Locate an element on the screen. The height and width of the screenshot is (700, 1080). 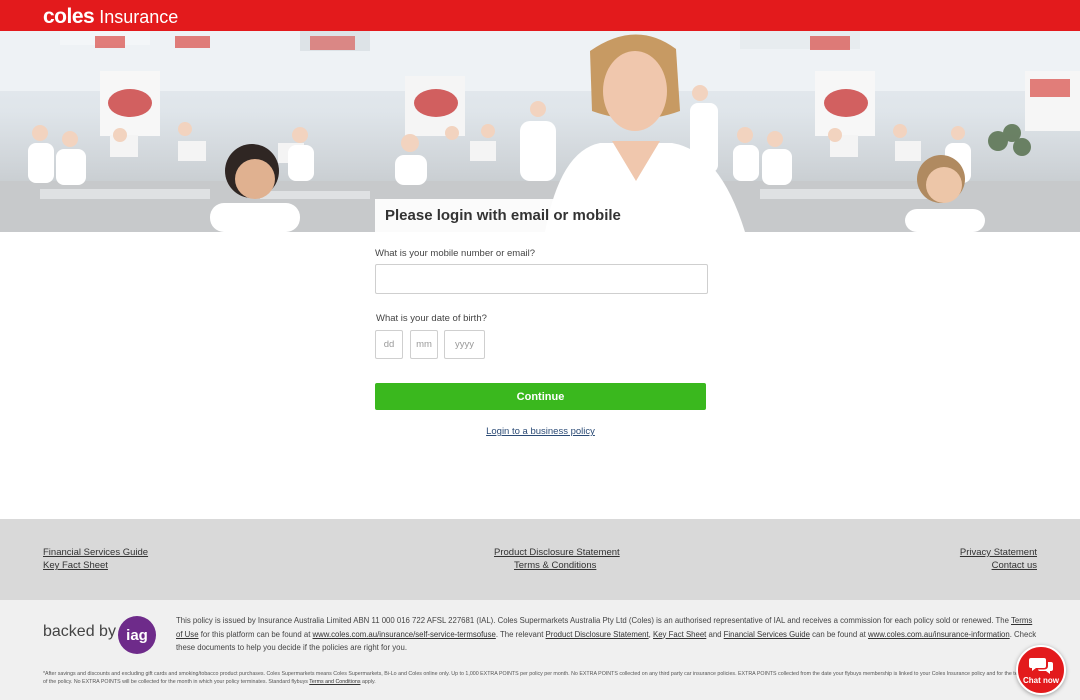
page-title: Please login with email or mobile is located at coordinates (503, 215).